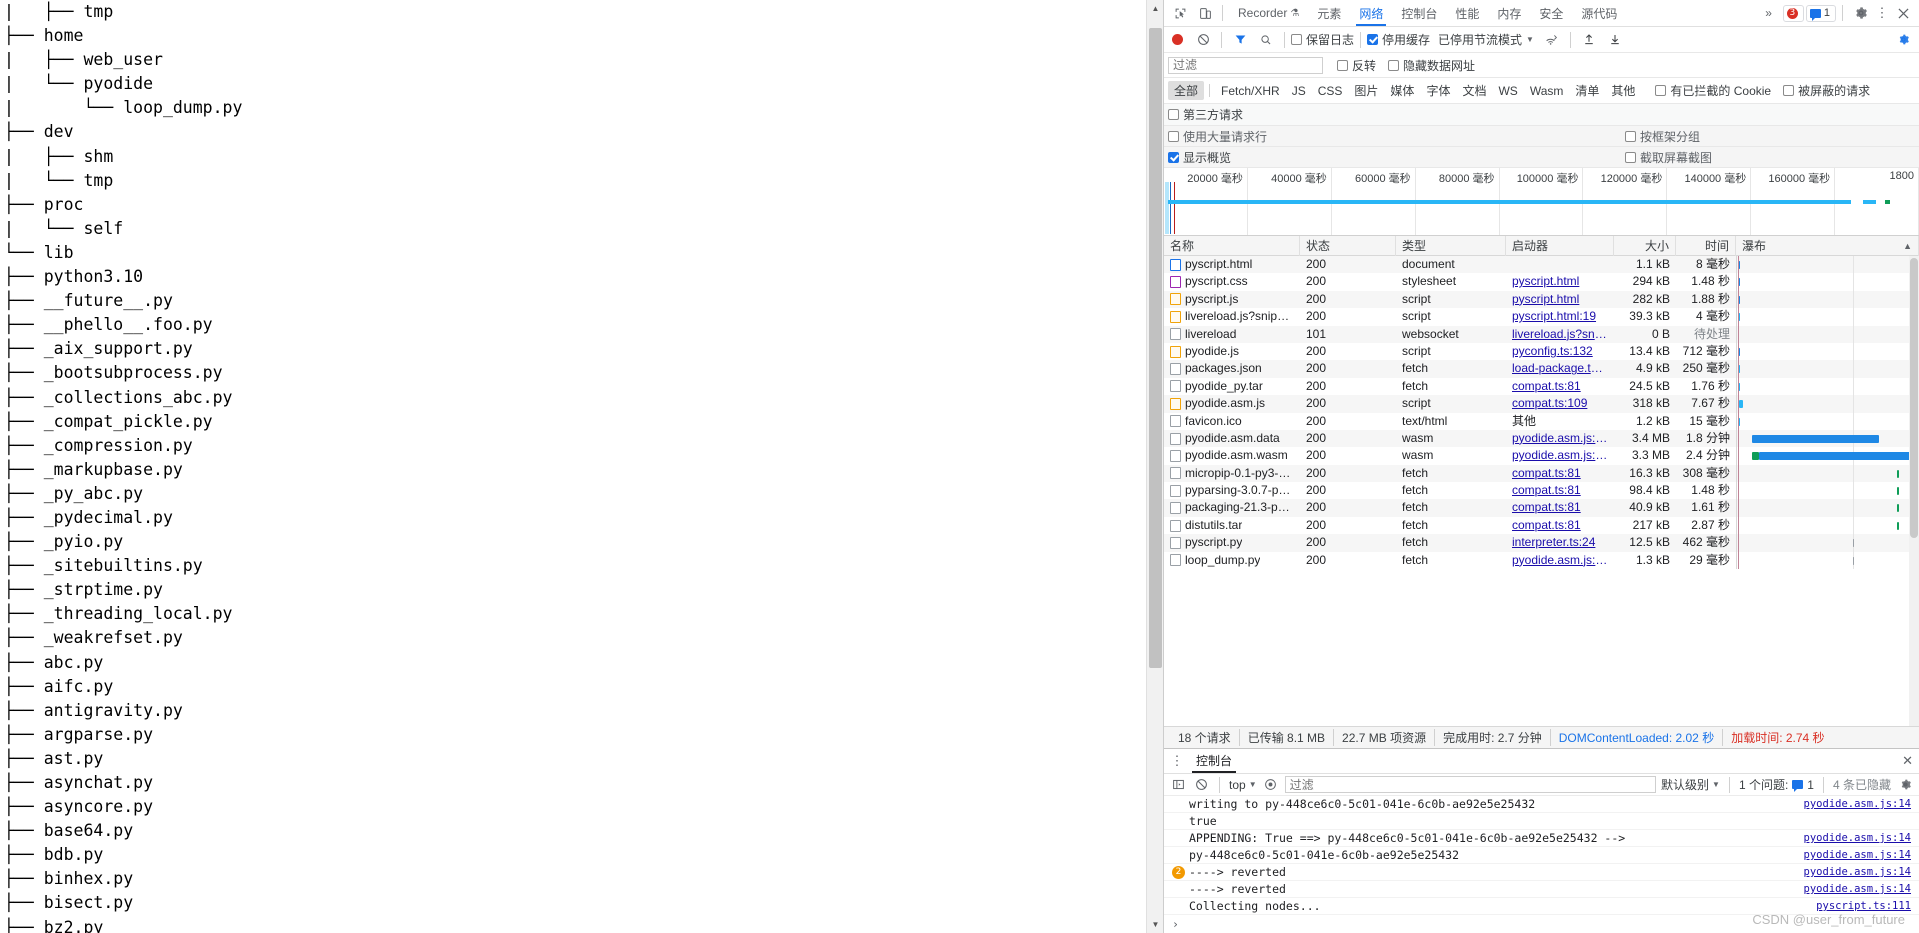 The height and width of the screenshot is (933, 1919). What do you see at coordinates (1217, 136) in the screenshot?
I see `big-request-rows-checkbox: 使用大量请求行` at bounding box center [1217, 136].